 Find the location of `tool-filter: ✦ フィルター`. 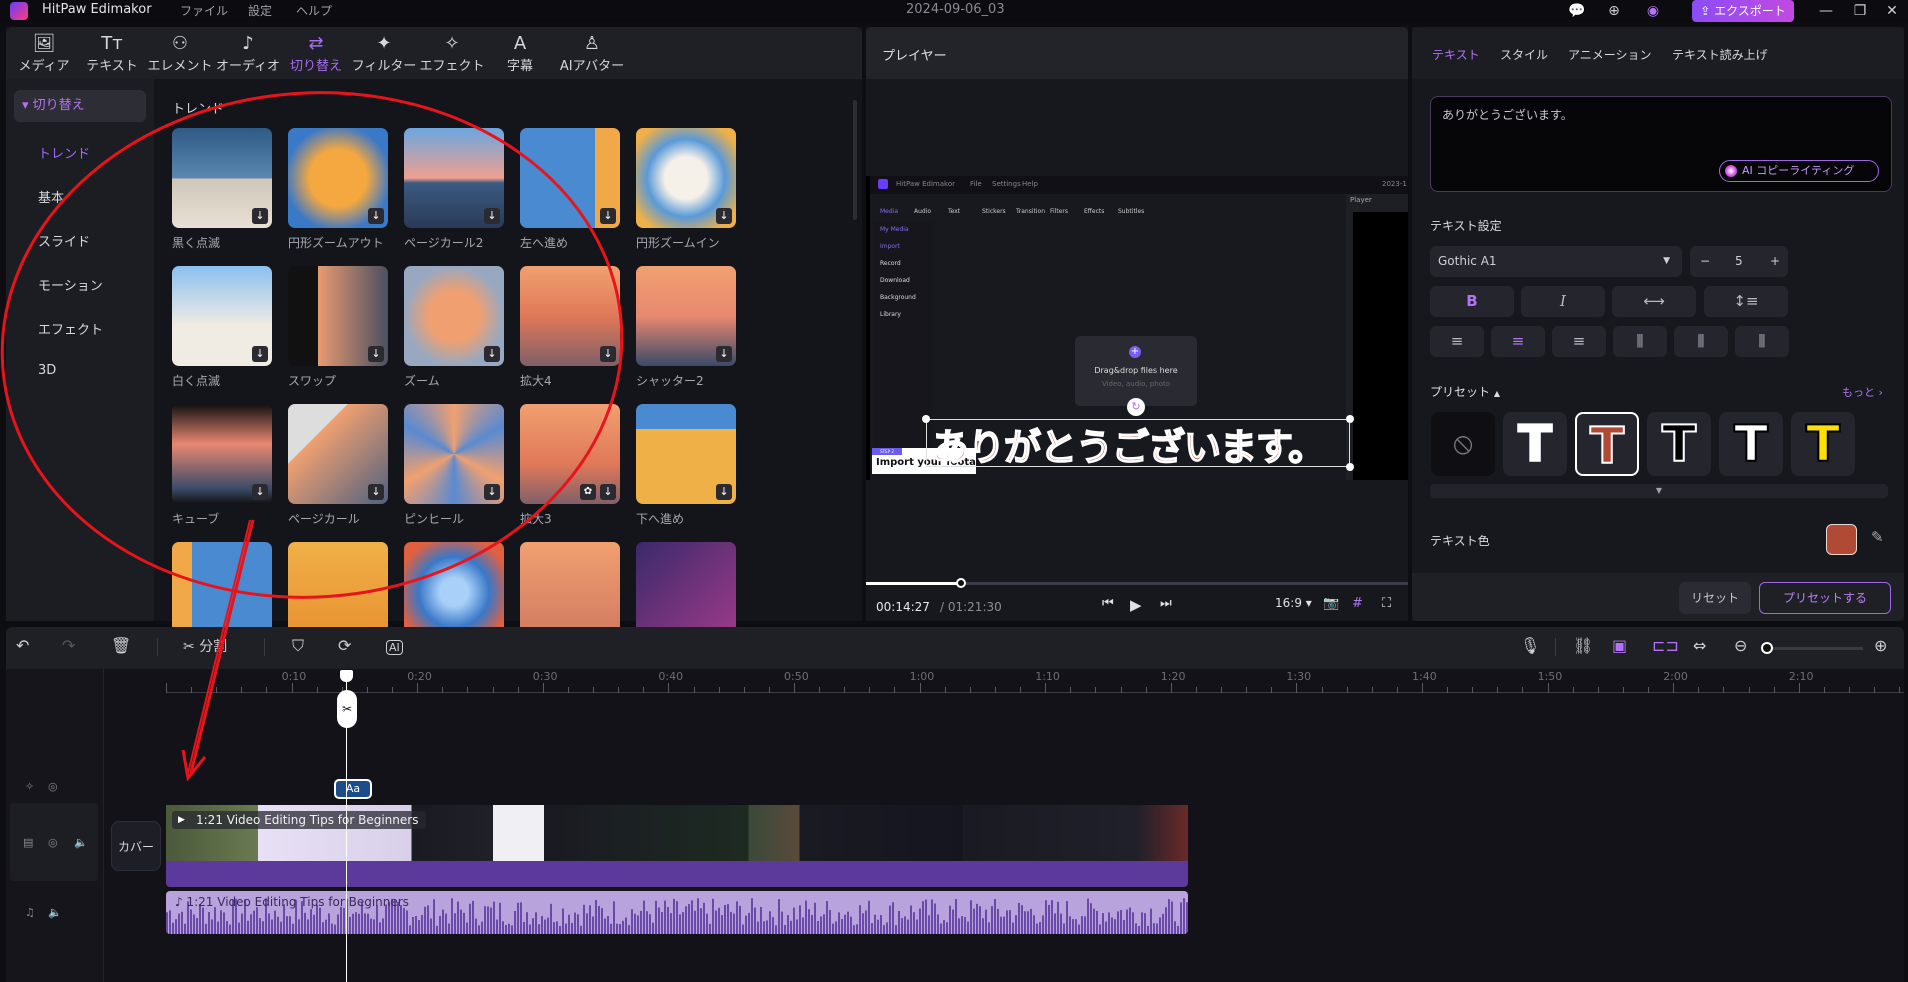

tool-filter: ✦ フィルター is located at coordinates (384, 53).